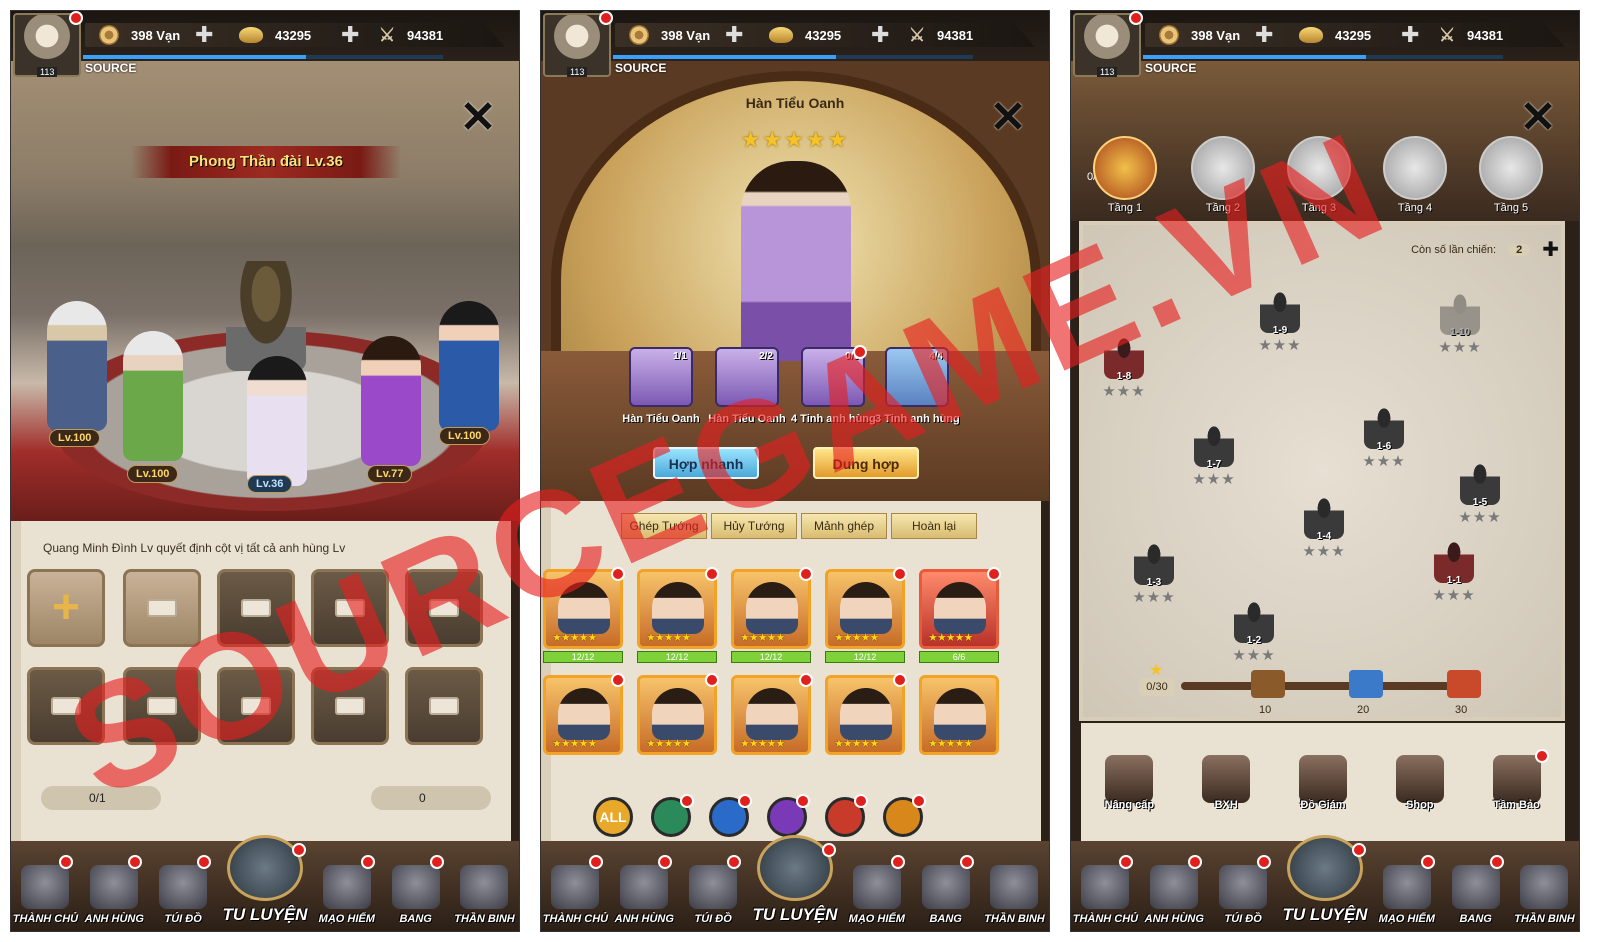  I want to click on tab-ghep-tuong: Ghép Tướng, so click(664, 526).